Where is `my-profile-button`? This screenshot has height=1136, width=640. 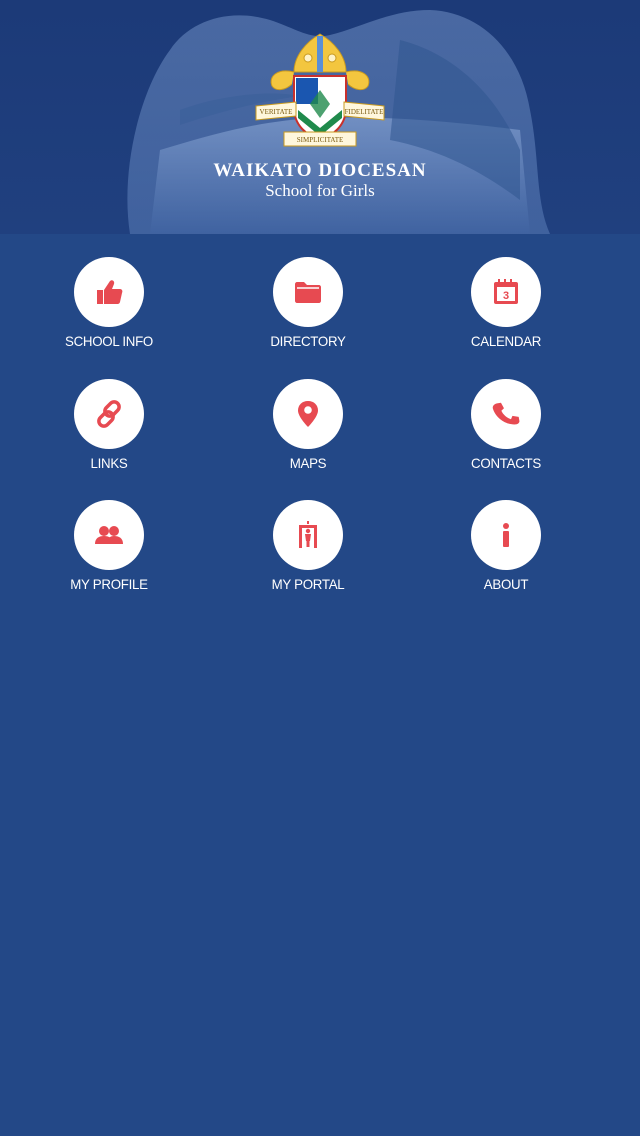
my-profile-button is located at coordinates (109, 535).